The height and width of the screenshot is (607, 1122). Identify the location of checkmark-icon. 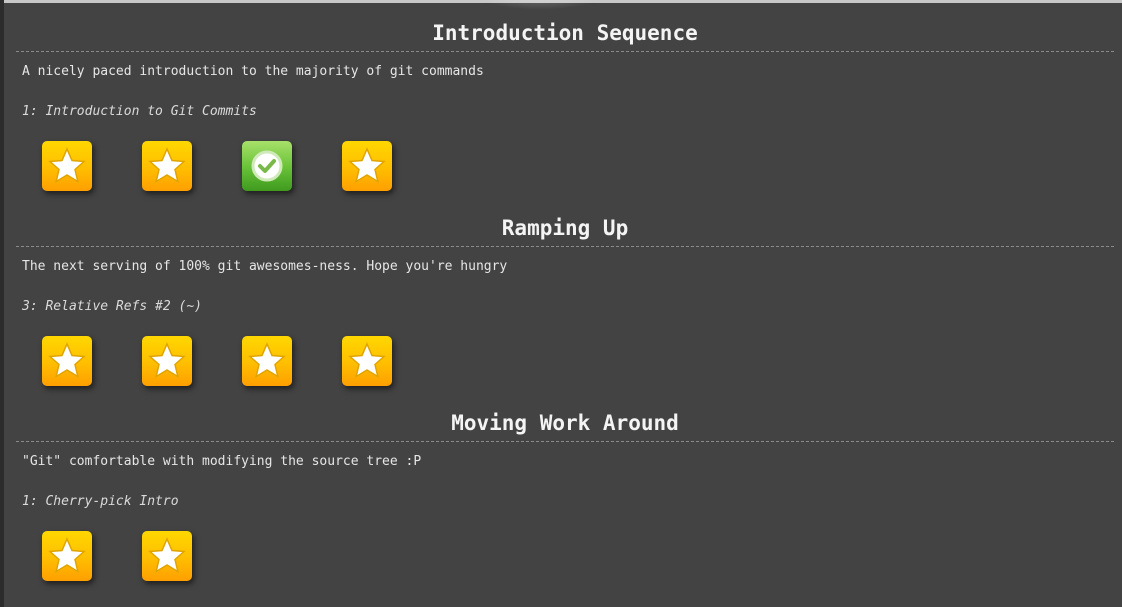
(267, 166).